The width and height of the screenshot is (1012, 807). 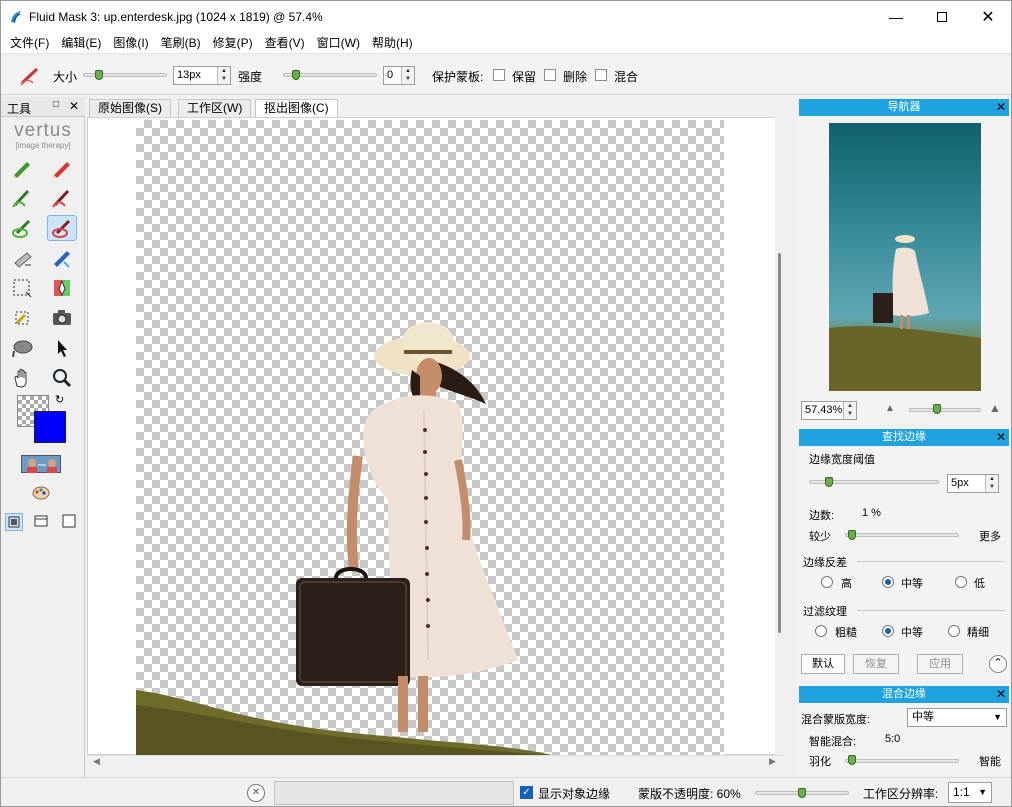 I want to click on navigator-zoom-input: 57.43% ▲ ▼, so click(x=829, y=410).